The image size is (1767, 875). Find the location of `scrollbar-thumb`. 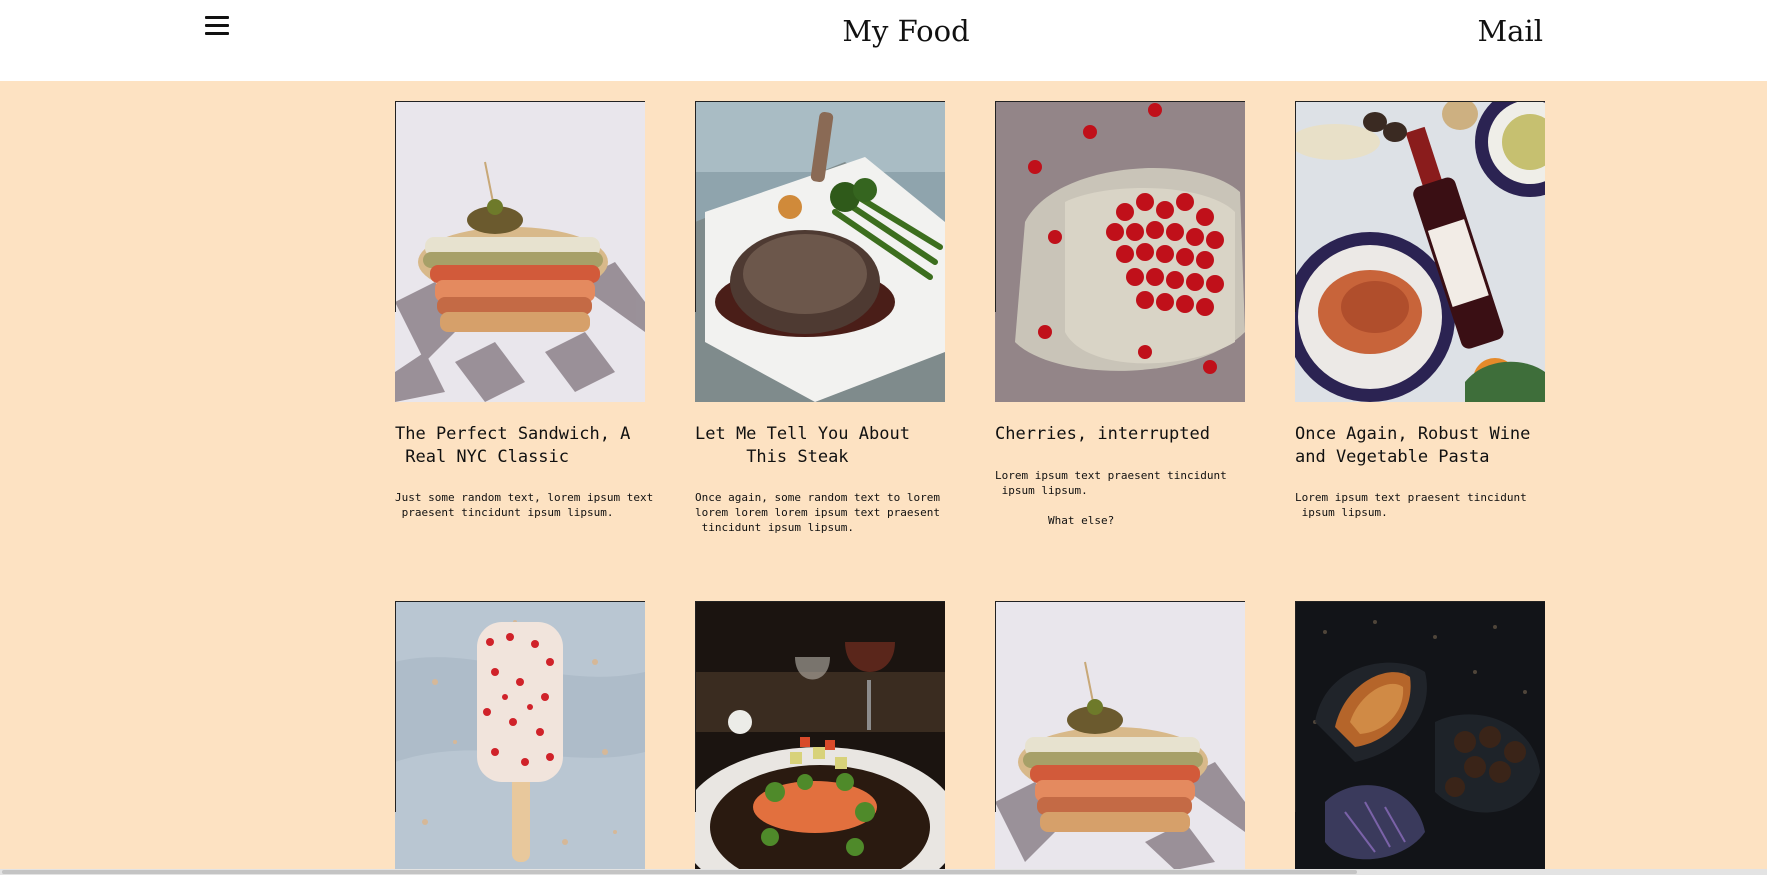

scrollbar-thumb is located at coordinates (679, 872).